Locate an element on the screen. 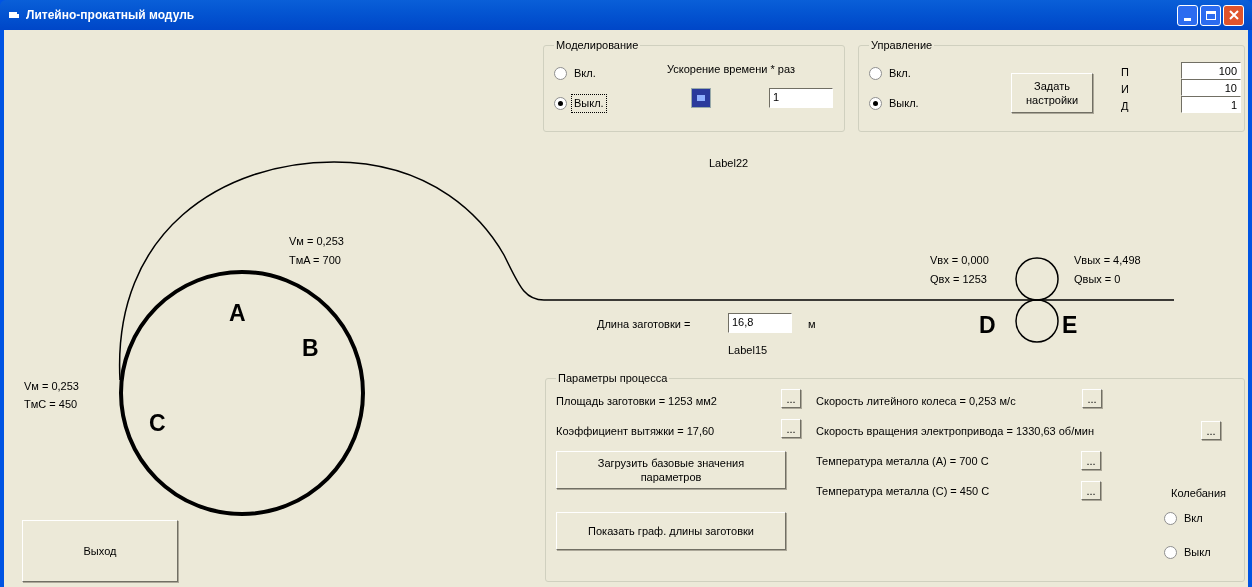  length-label: Длина заготовки = is located at coordinates (644, 324).